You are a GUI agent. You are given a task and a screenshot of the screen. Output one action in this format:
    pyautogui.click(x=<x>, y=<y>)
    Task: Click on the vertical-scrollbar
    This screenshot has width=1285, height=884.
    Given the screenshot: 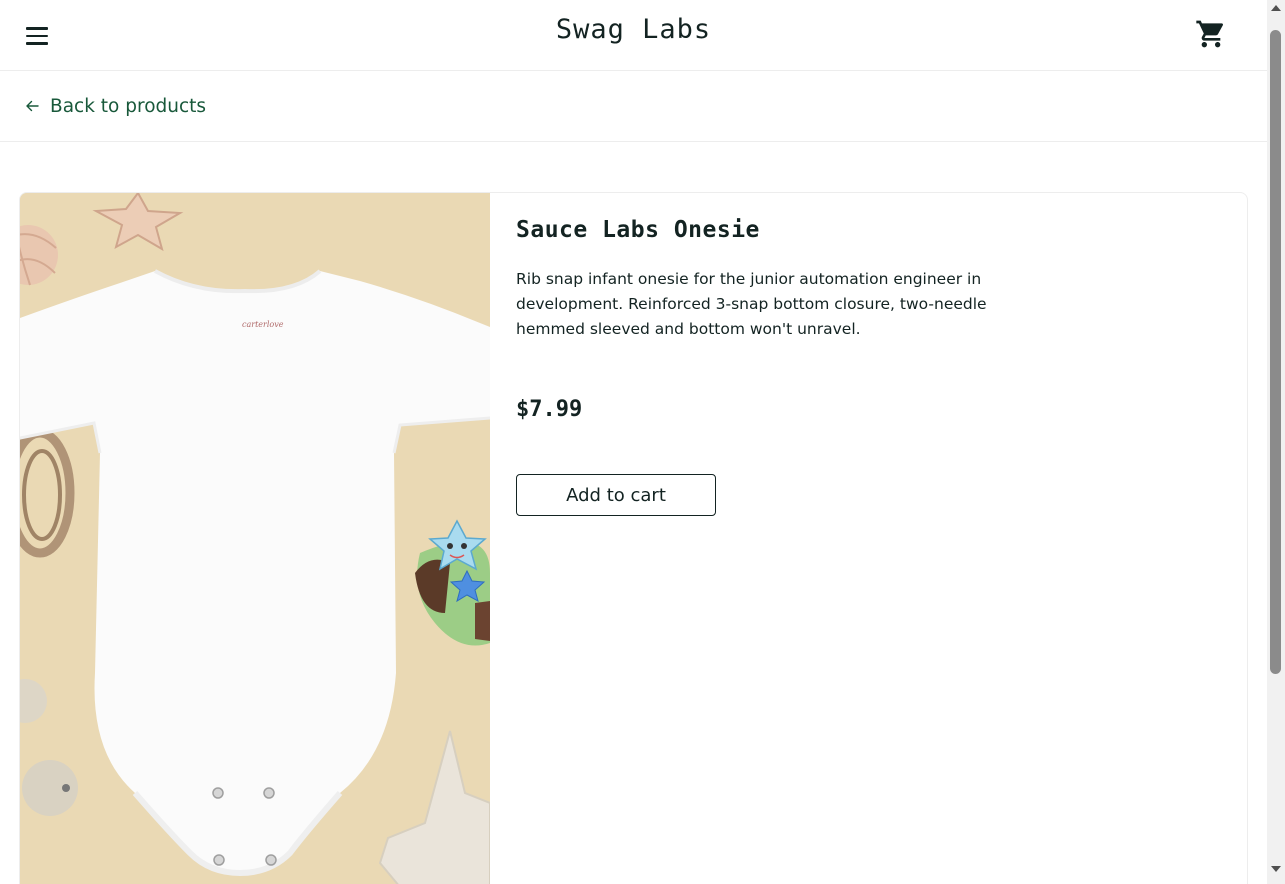 What is the action you would take?
    pyautogui.click(x=1276, y=442)
    